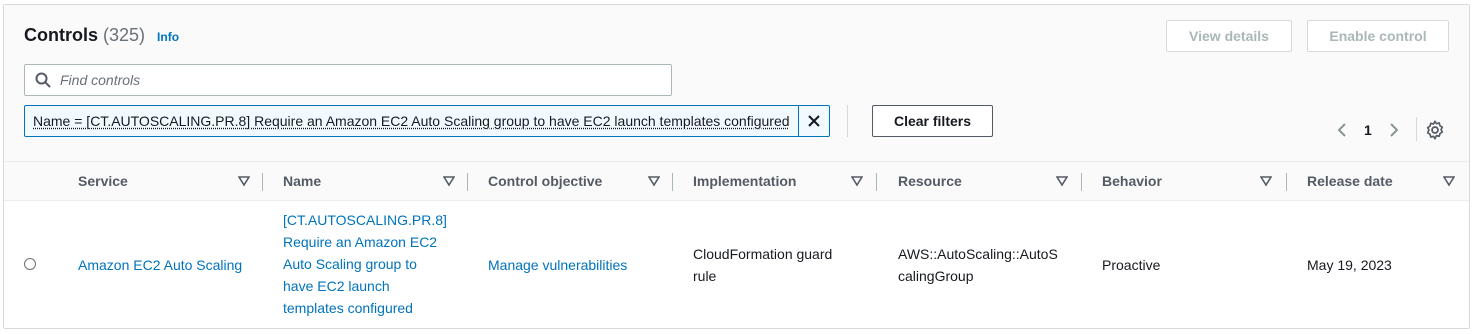 This screenshot has width=1475, height=334. I want to click on search-icon, so click(43, 80).